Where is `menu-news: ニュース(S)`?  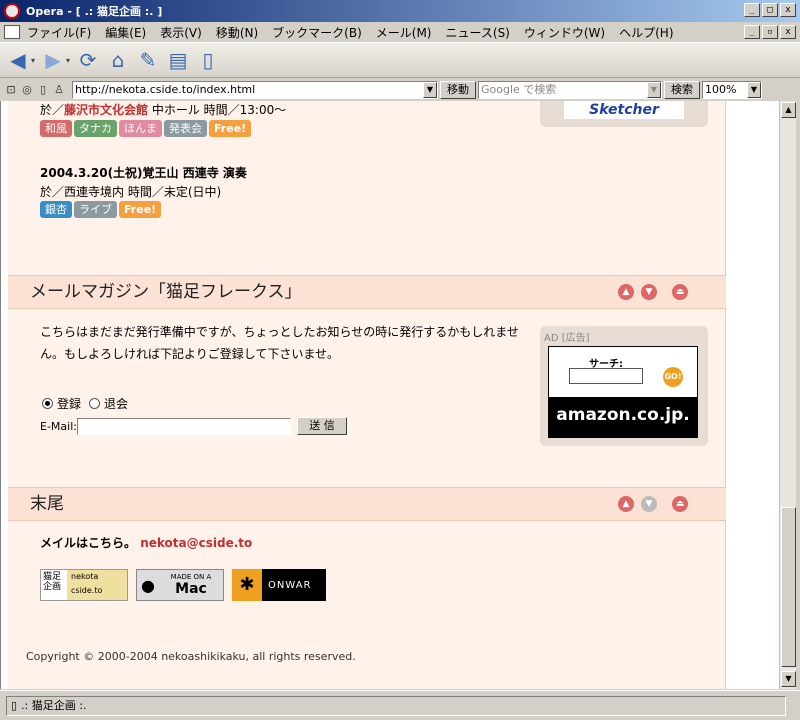
menu-news: ニュース(S) is located at coordinates (477, 32).